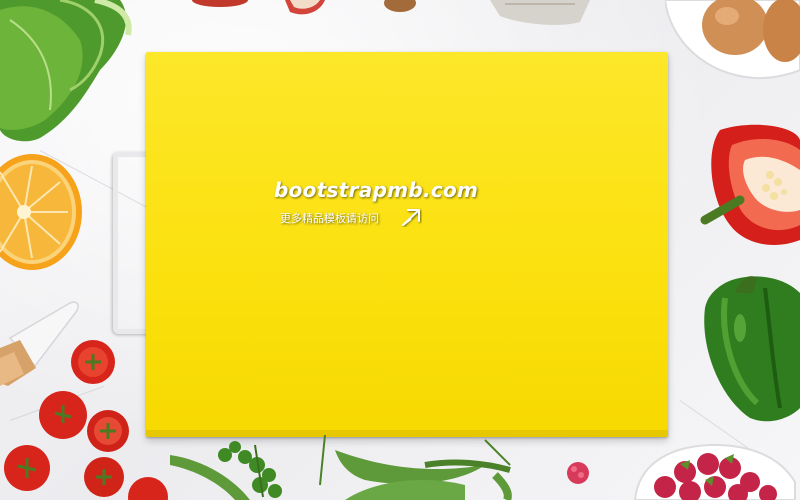 This screenshot has height=500, width=800. I want to click on board-handle, so click(131, 243).